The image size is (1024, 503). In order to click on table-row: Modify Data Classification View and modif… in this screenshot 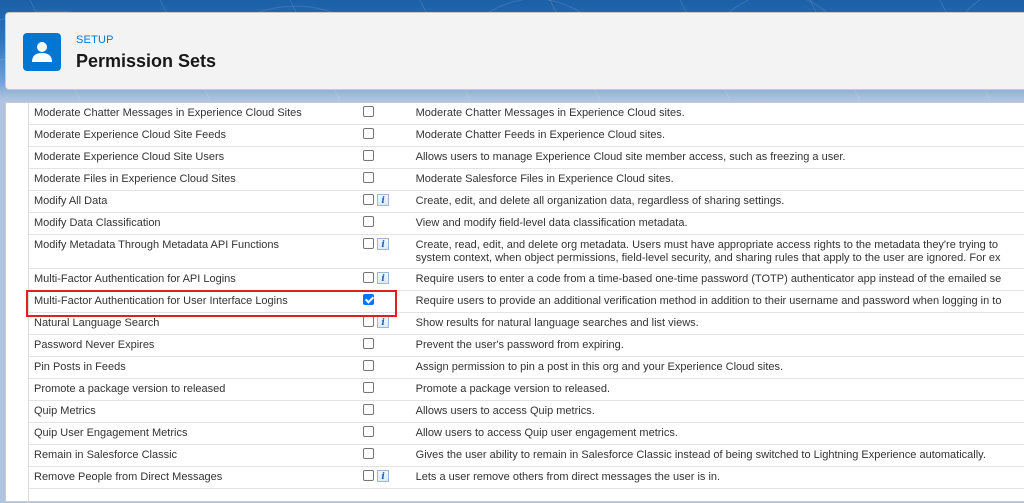, I will do `click(526, 223)`.